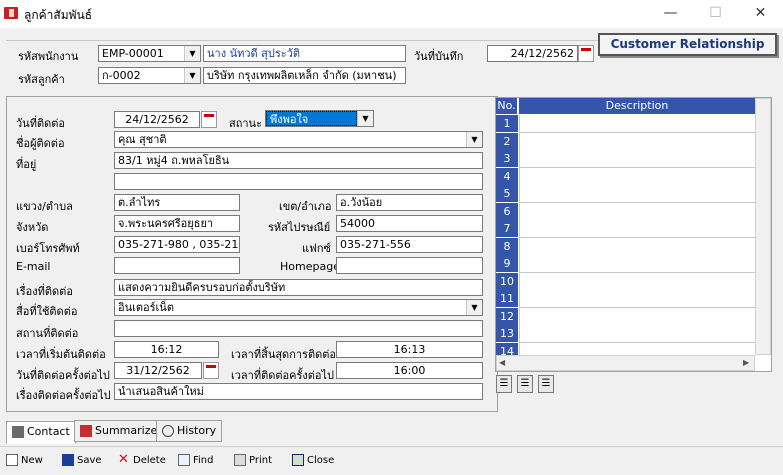 Image resolution: width=783 pixels, height=475 pixels. Describe the element at coordinates (637, 106) in the screenshot. I see `grid-col-description-header: Description` at that location.